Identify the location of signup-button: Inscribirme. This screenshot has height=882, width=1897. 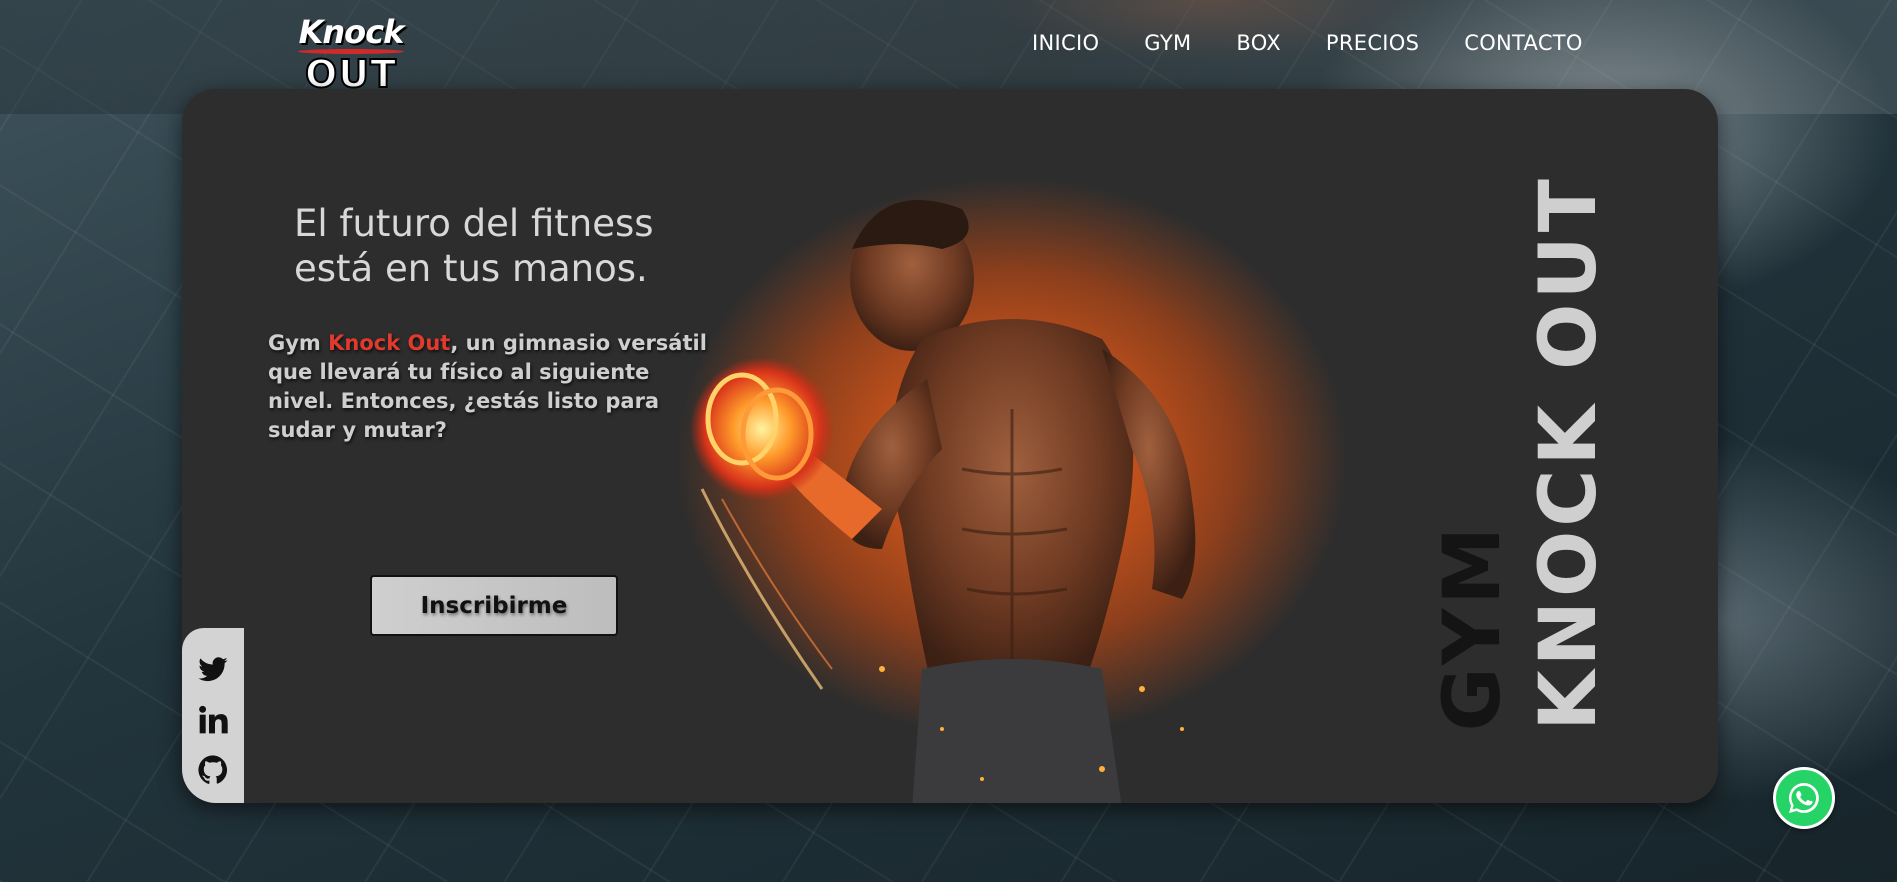
(494, 605).